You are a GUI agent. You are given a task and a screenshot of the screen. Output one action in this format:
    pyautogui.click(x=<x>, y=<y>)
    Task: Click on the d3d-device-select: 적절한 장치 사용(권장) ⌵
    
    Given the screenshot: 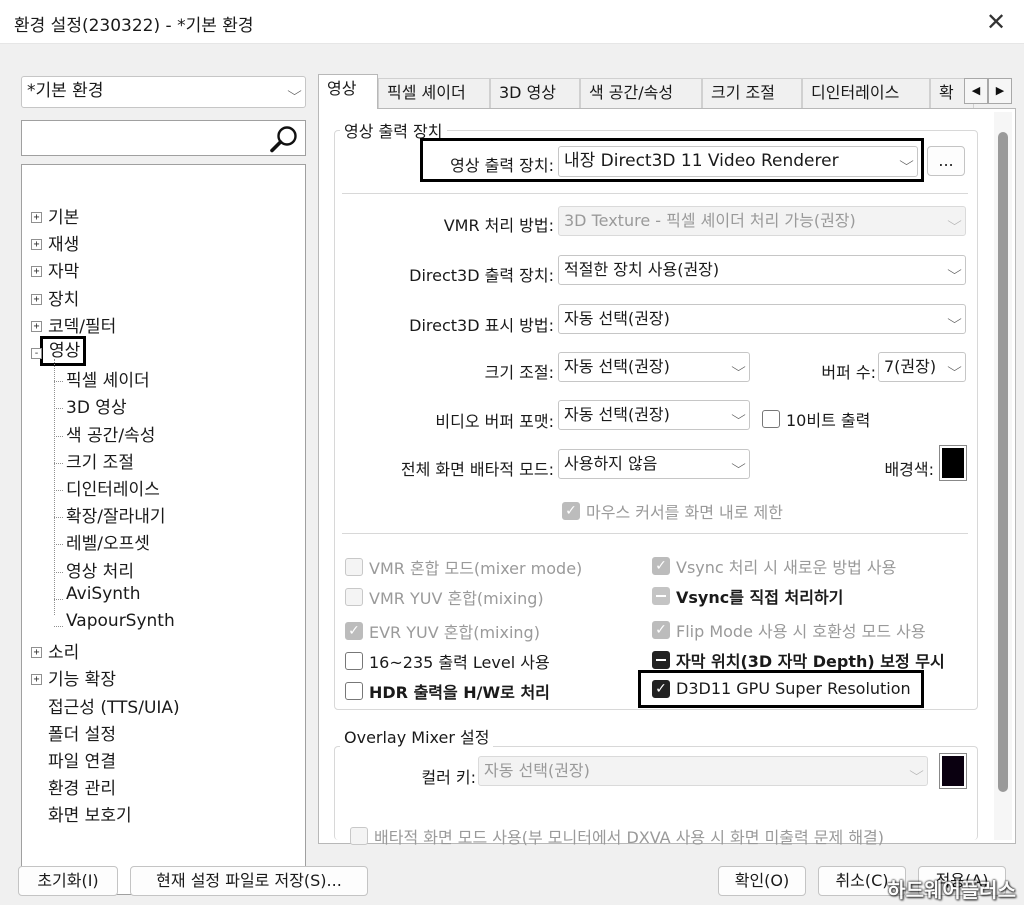 What is the action you would take?
    pyautogui.click(x=762, y=270)
    